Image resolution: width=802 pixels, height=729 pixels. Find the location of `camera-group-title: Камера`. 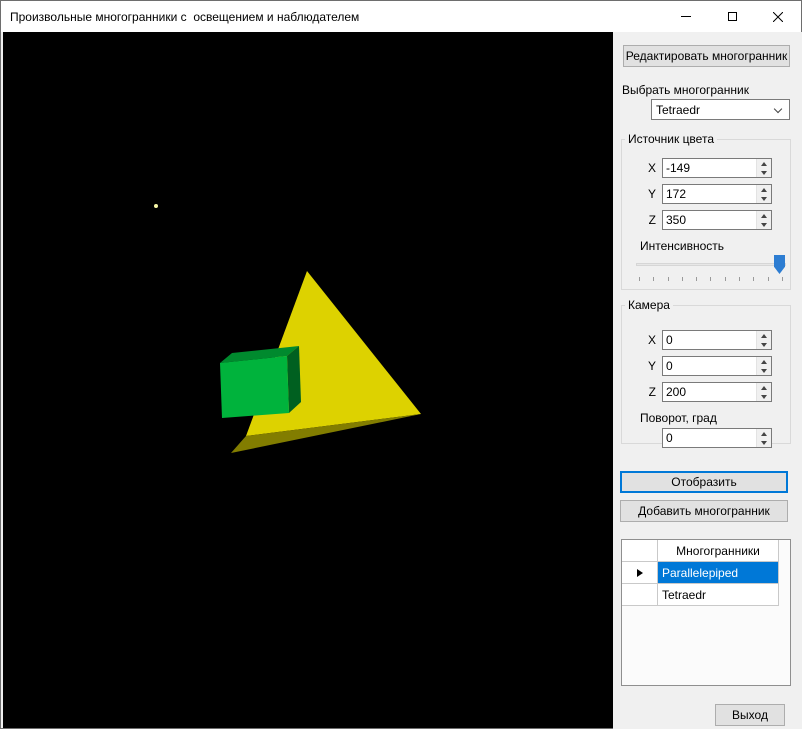

camera-group-title: Камера is located at coordinates (649, 305).